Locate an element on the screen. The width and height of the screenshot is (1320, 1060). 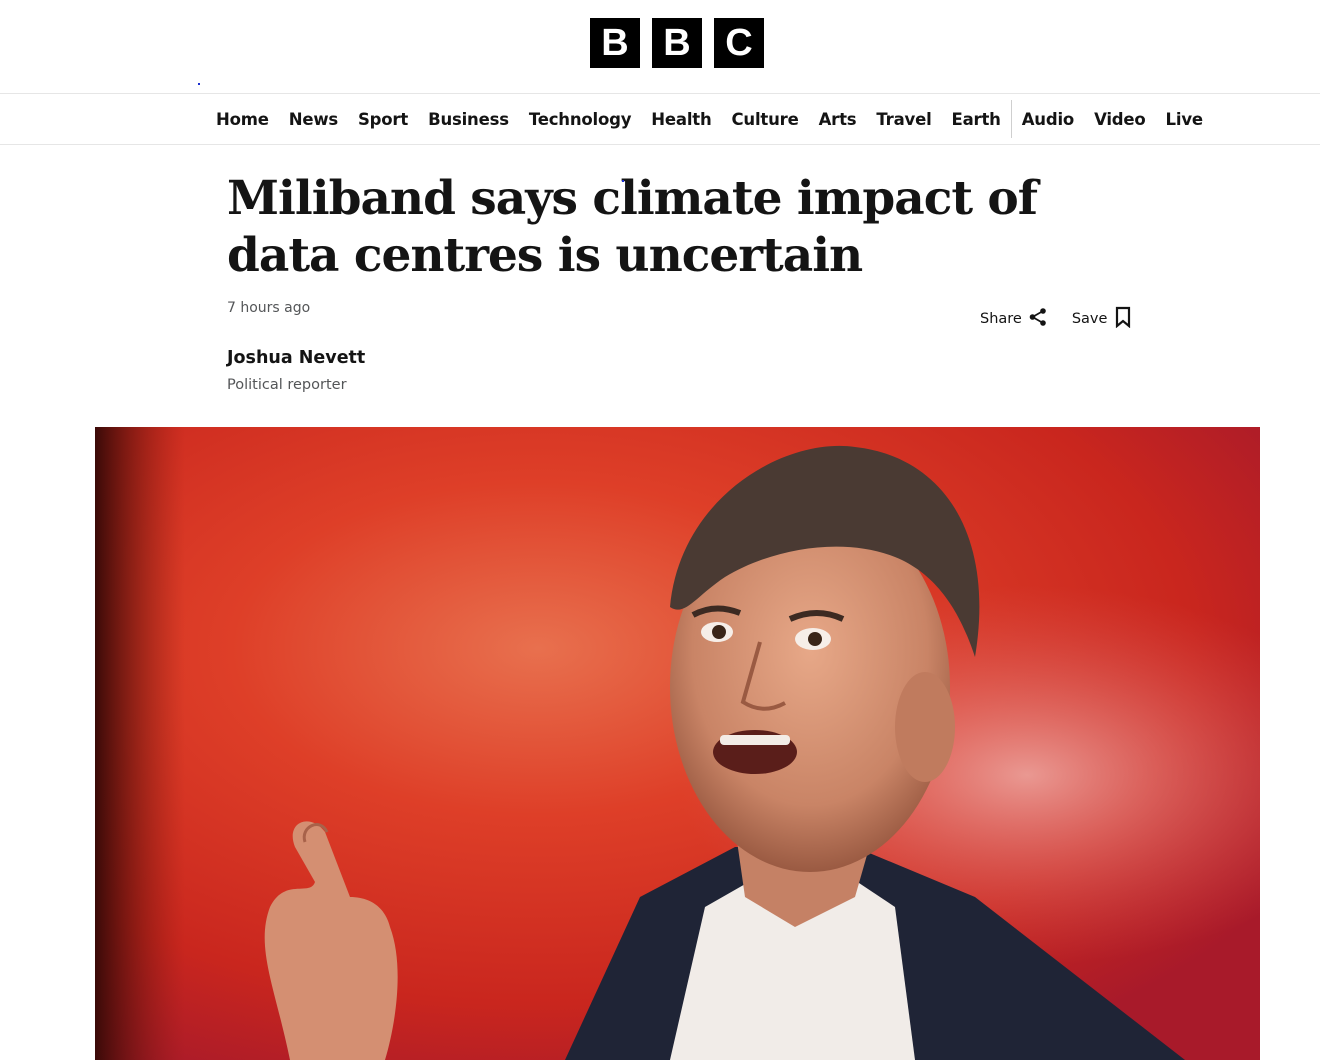
logo-letter-b1: B is located at coordinates (615, 43).